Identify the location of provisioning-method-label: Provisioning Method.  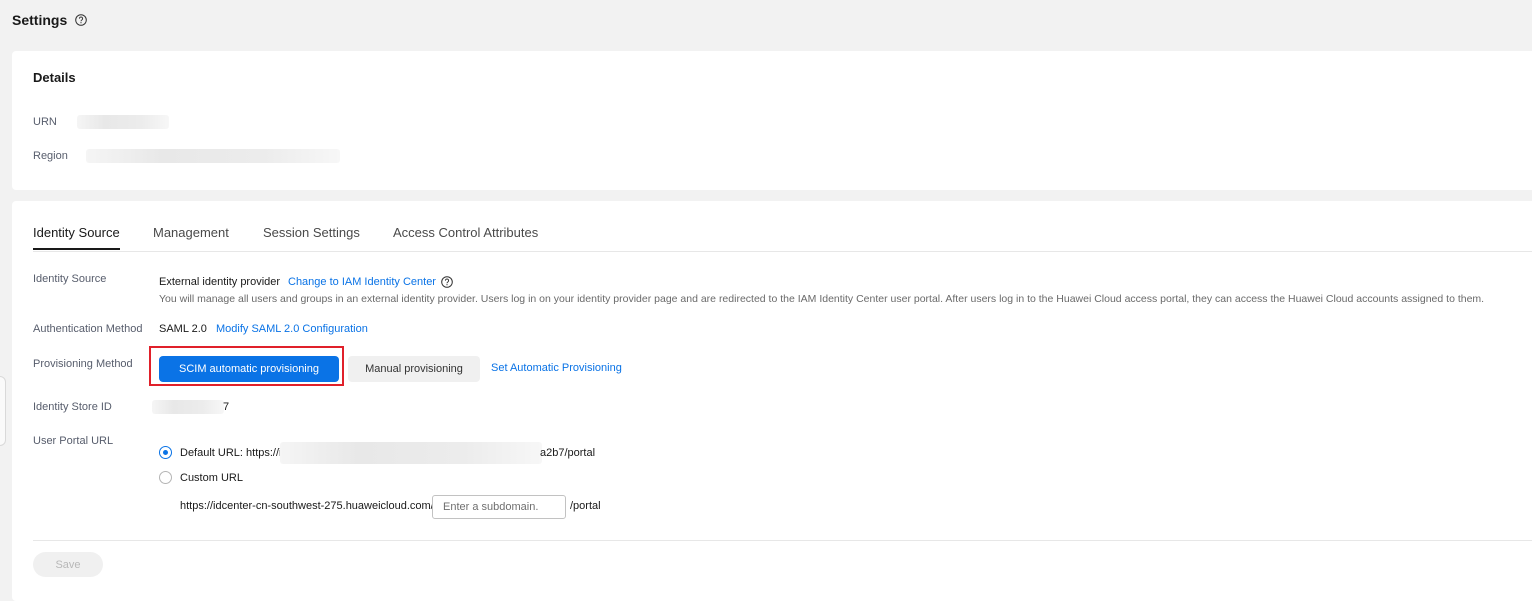
(83, 364).